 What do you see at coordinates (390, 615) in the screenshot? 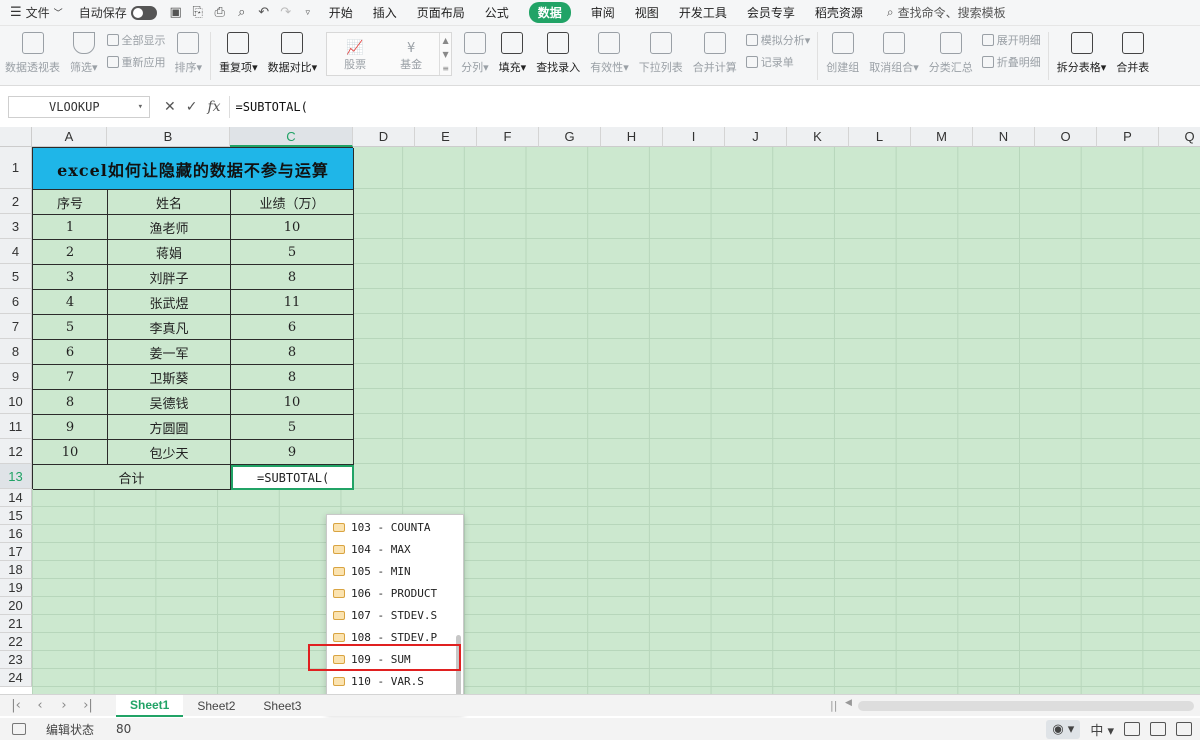
I see `autocomplete-option: 107 - STDEV.S` at bounding box center [390, 615].